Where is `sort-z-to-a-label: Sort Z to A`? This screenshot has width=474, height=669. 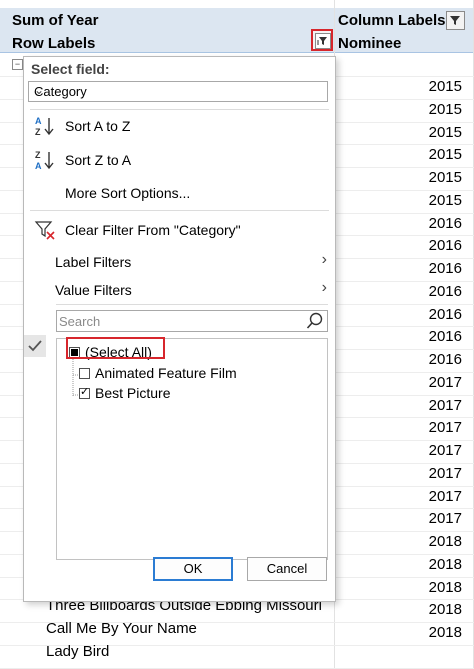
sort-z-to-a-label: Sort Z to A is located at coordinates (98, 160).